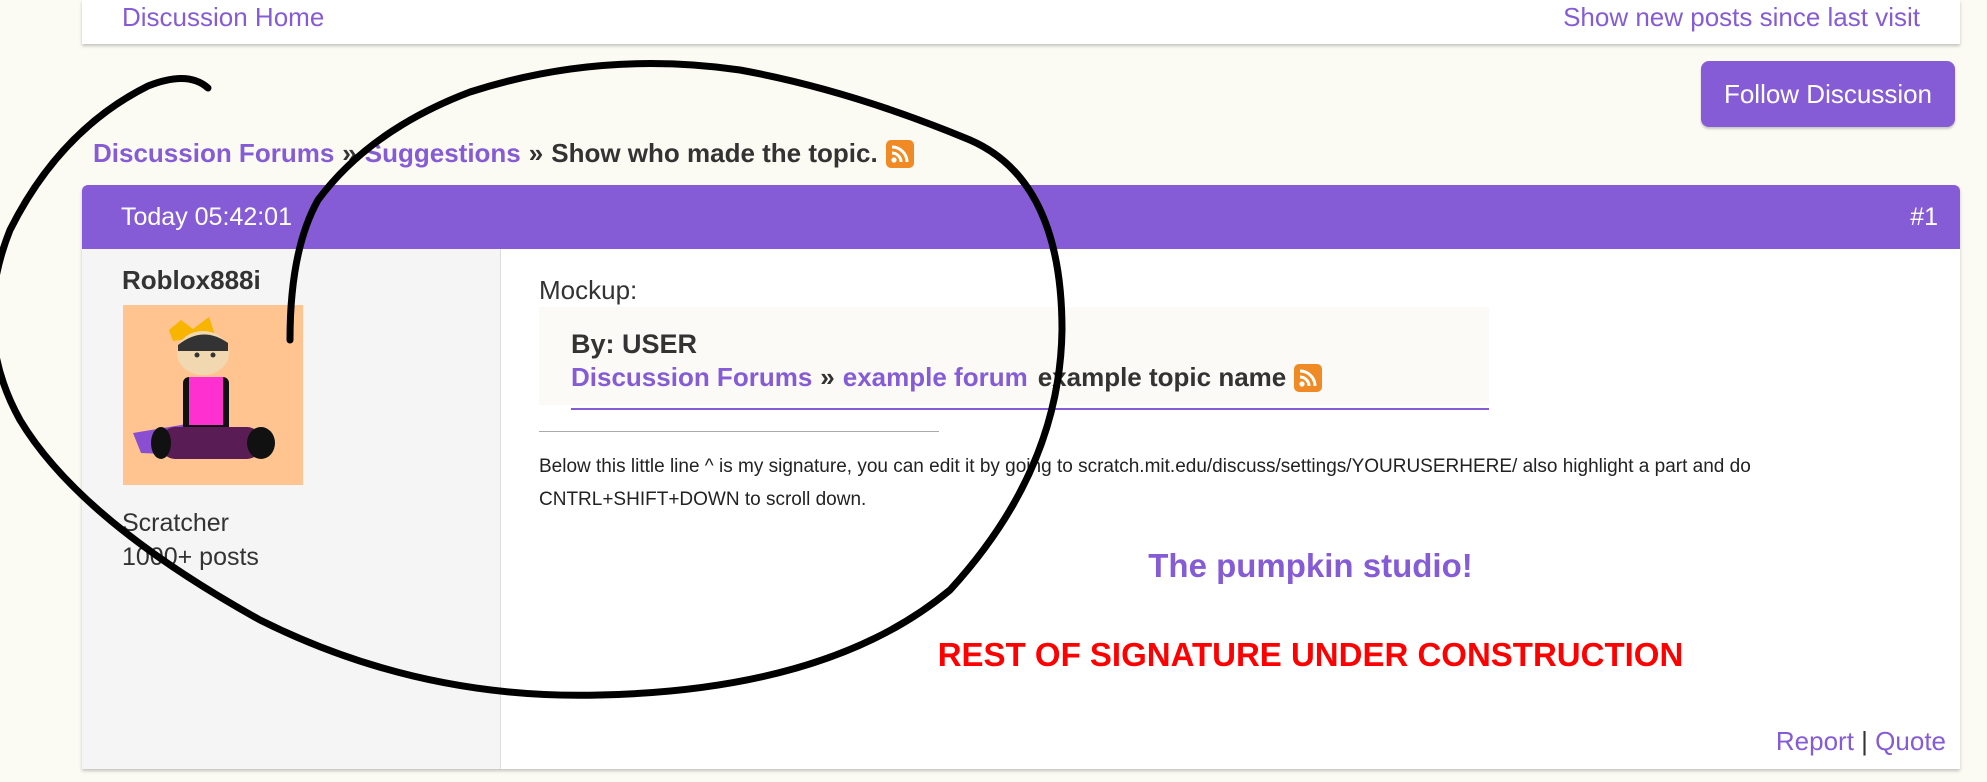 This screenshot has height=782, width=1987. I want to click on mockup-by-user: By: USER, so click(634, 344).